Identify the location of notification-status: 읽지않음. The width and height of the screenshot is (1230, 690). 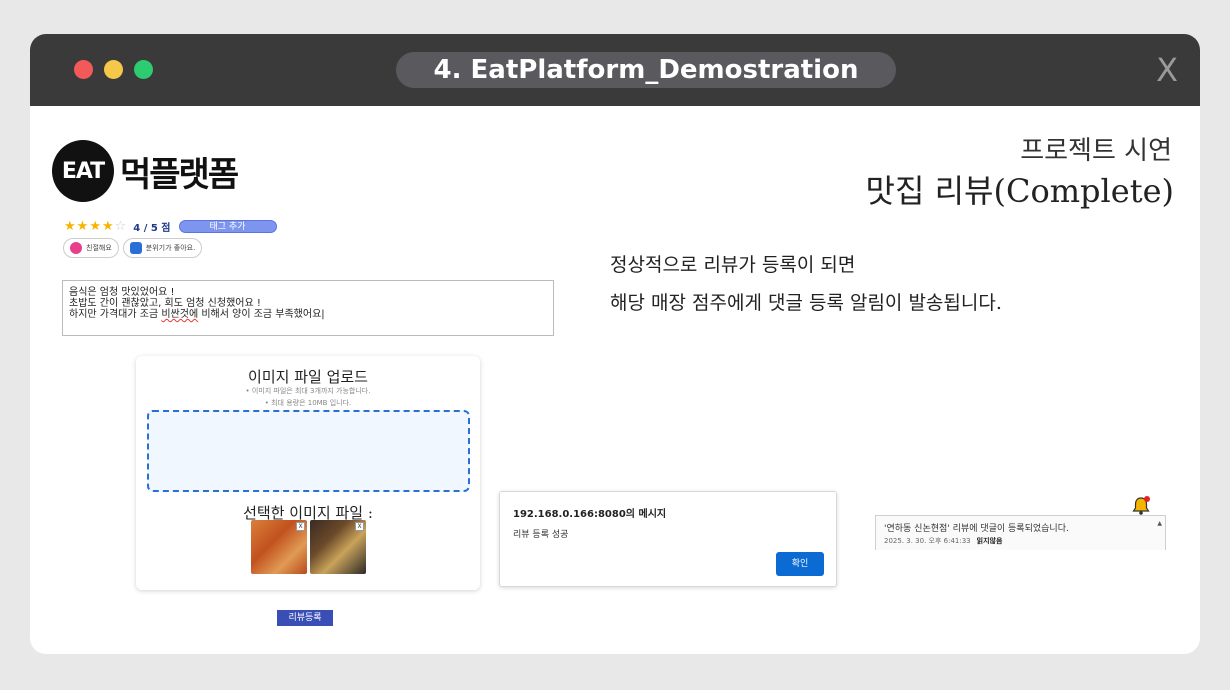
(989, 541).